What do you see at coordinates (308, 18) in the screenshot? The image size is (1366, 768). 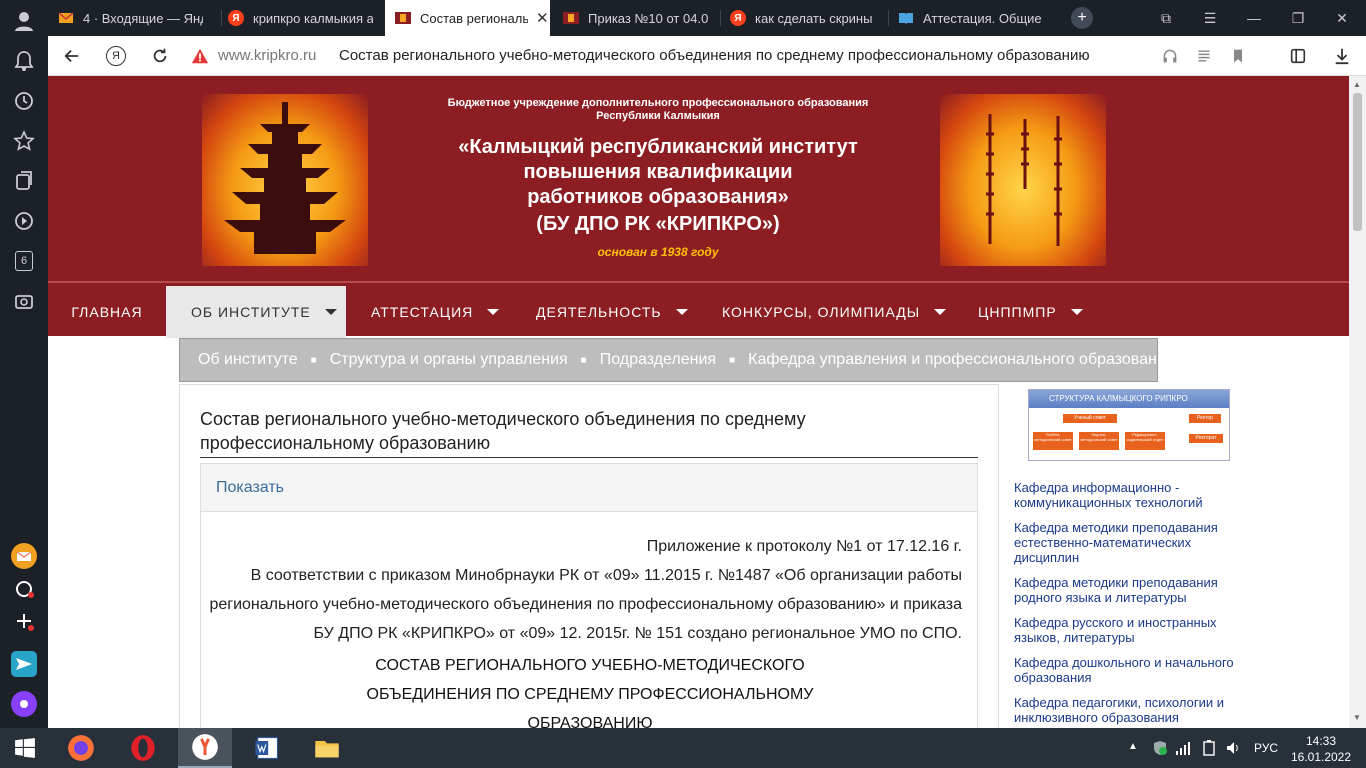 I see `tab-search-kripkro: Я крипкро калмыкия а` at bounding box center [308, 18].